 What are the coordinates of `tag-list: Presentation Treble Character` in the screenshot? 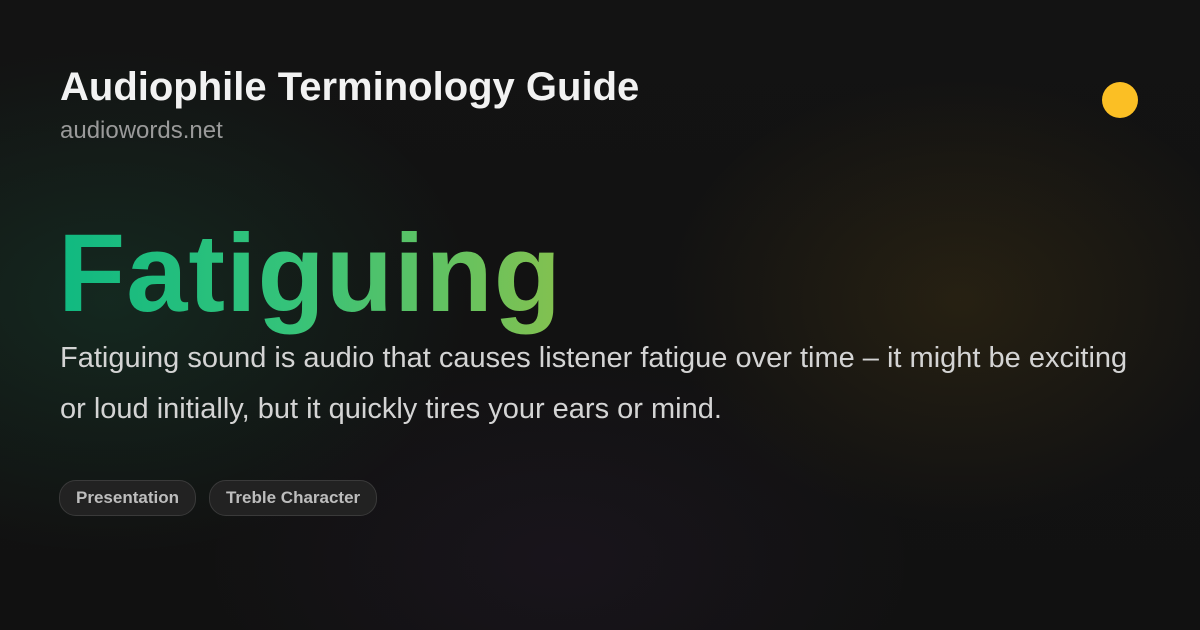 It's located at (218, 498).